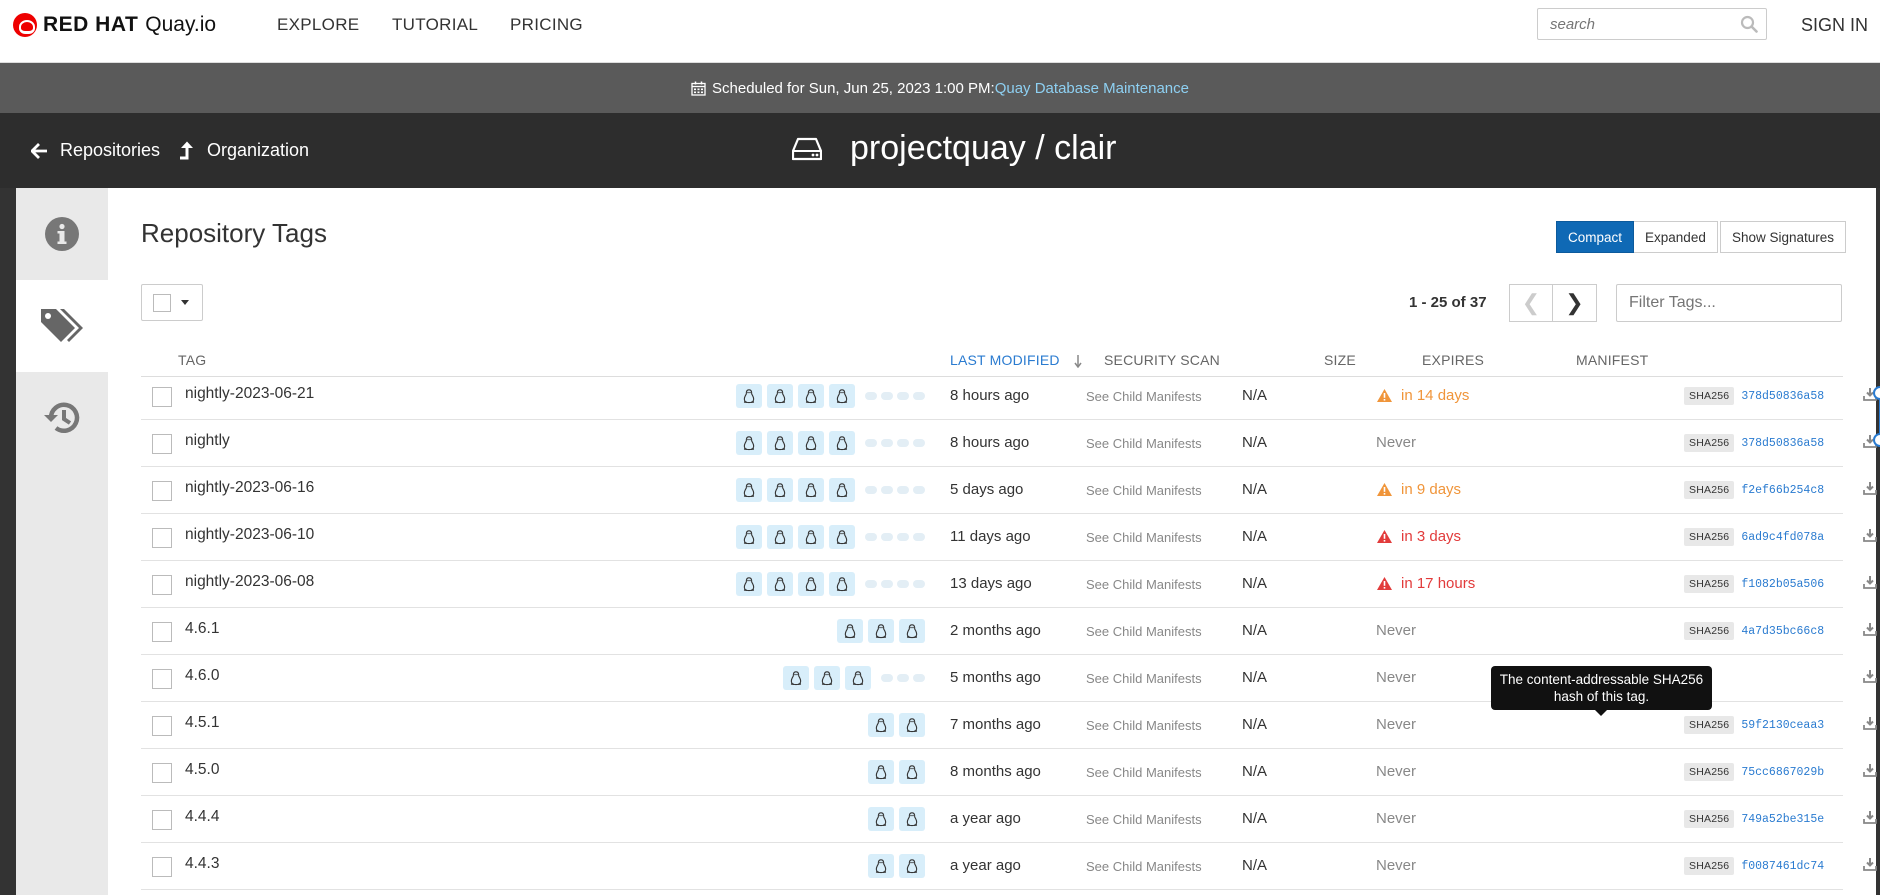 This screenshot has width=1880, height=895. Describe the element at coordinates (1453, 360) in the screenshot. I see `col-expires: EXPIRES` at that location.